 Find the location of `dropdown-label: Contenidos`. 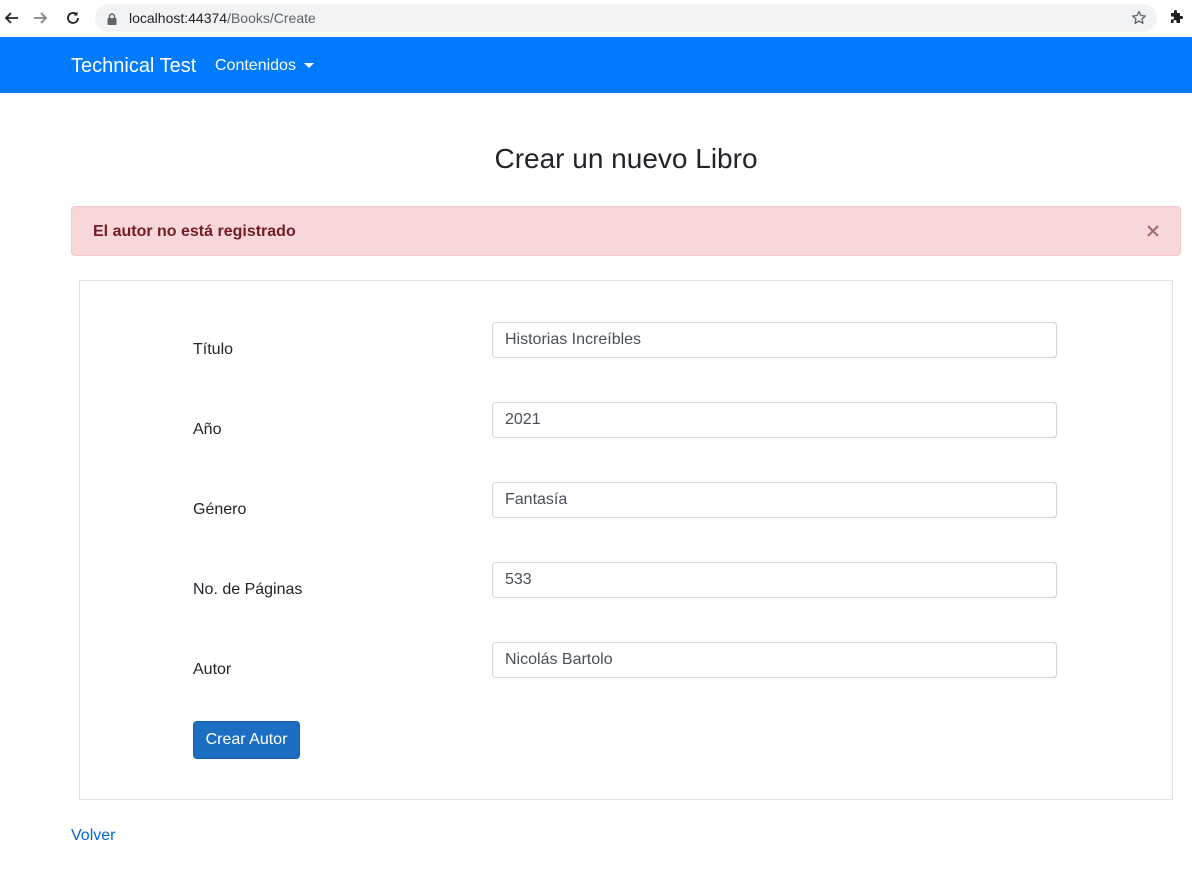

dropdown-label: Contenidos is located at coordinates (255, 65).